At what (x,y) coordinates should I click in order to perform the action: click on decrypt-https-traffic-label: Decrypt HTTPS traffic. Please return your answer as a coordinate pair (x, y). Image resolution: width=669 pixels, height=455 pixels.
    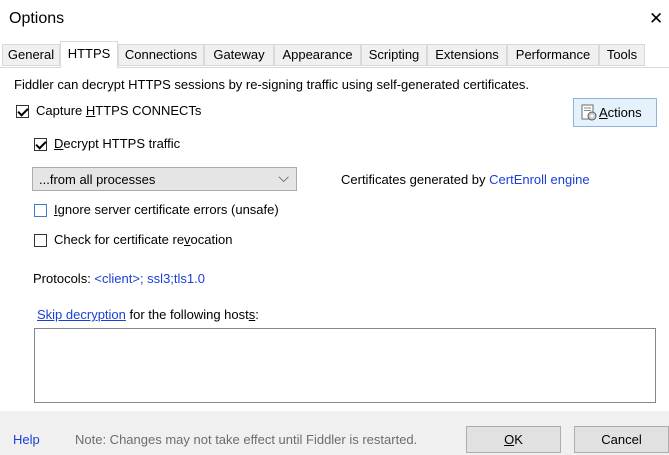
    Looking at the image, I should click on (117, 143).